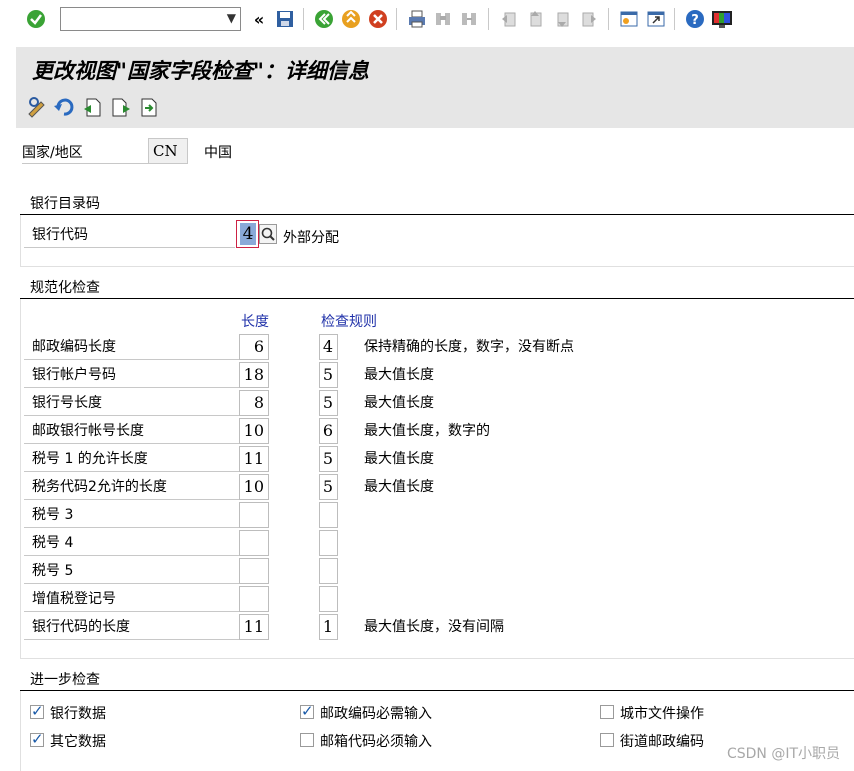 The height and width of the screenshot is (771, 854). What do you see at coordinates (78, 742) in the screenshot?
I see `other-data-label: 其它数据` at bounding box center [78, 742].